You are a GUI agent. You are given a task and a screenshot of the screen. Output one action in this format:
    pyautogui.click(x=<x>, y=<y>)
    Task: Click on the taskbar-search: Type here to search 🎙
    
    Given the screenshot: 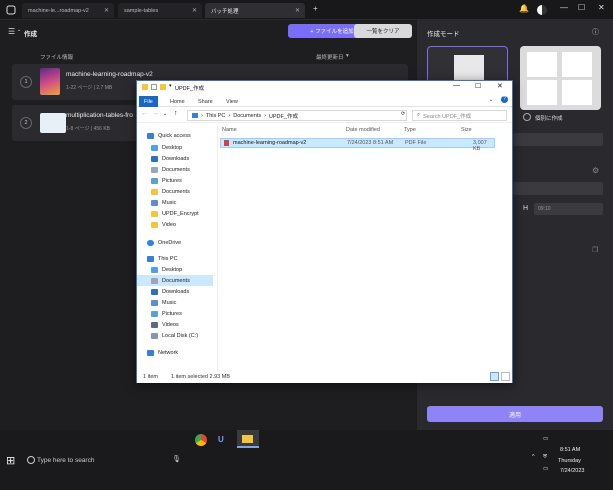 What is the action you would take?
    pyautogui.click(x=104, y=460)
    